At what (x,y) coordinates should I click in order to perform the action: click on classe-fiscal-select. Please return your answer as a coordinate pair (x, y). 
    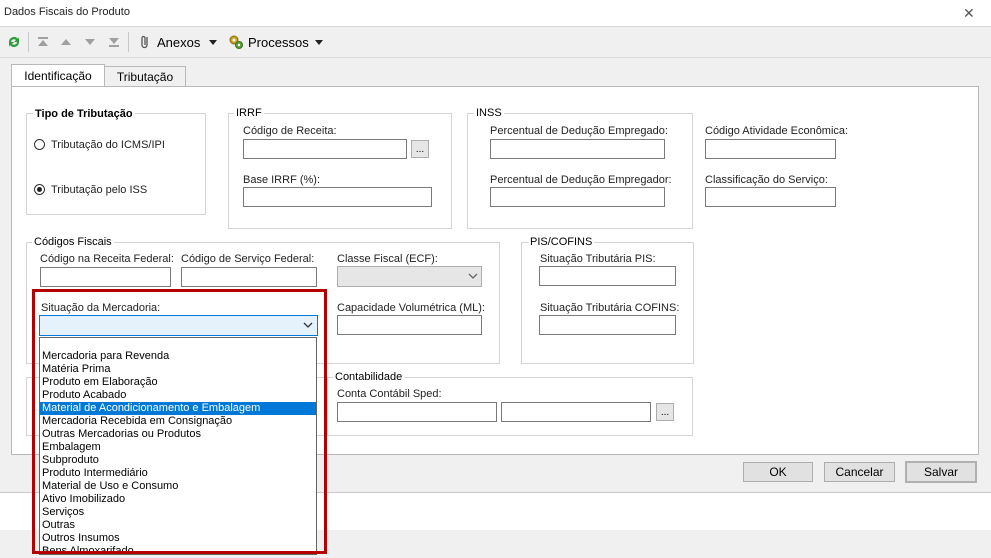
    Looking at the image, I should click on (409, 276).